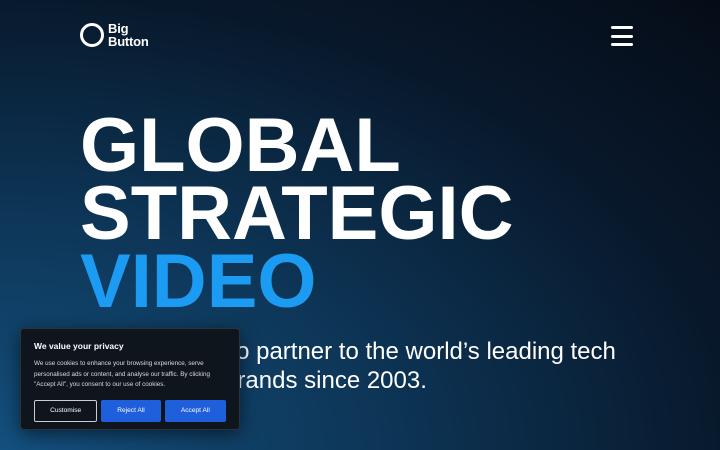 Image resolution: width=720 pixels, height=450 pixels. I want to click on accept-all-button: Accept All, so click(195, 410).